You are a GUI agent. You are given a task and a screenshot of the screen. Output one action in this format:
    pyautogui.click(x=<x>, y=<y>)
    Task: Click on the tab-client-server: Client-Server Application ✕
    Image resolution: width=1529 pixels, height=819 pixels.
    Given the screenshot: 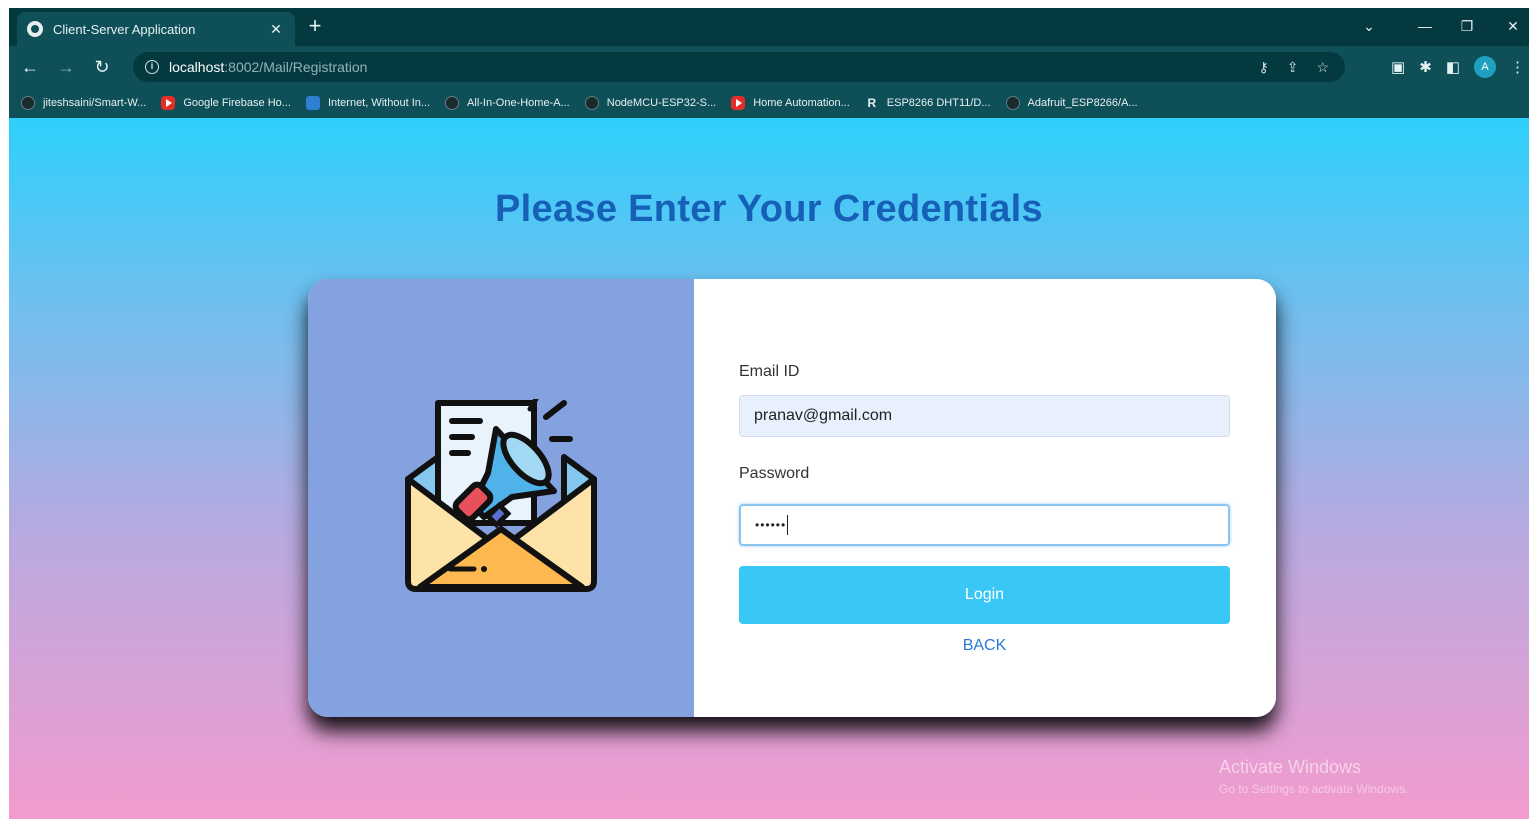 What is the action you would take?
    pyautogui.click(x=156, y=29)
    